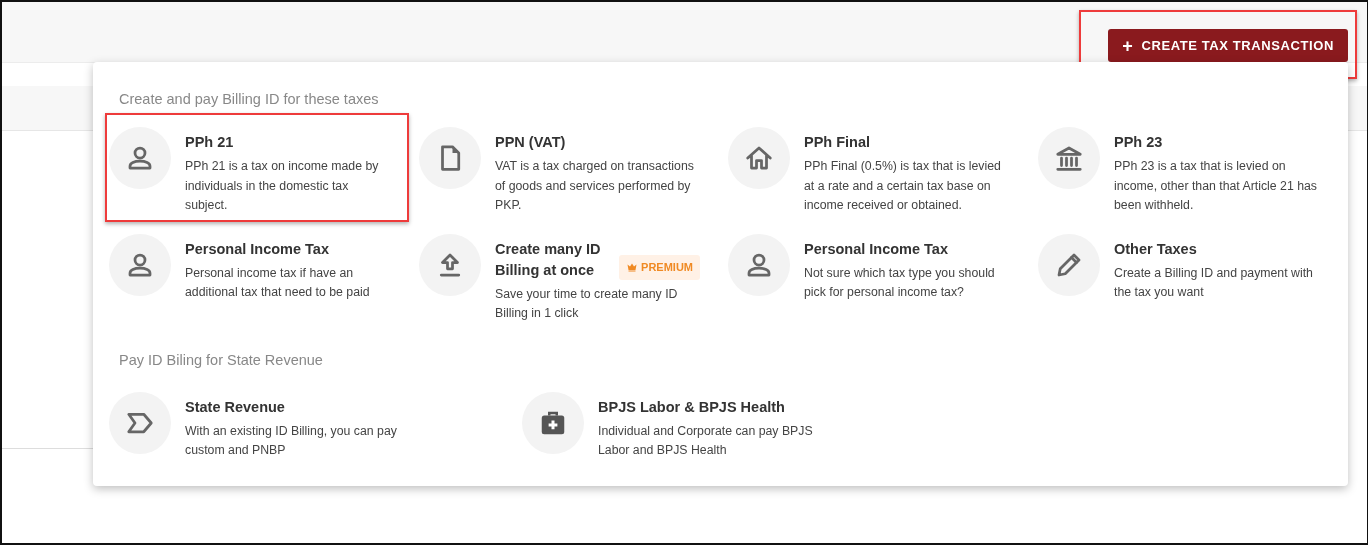  Describe the element at coordinates (705, 440) in the screenshot. I see `option-description: Individual and Corporate can pay BPJS Labor and BPJS Health` at that location.